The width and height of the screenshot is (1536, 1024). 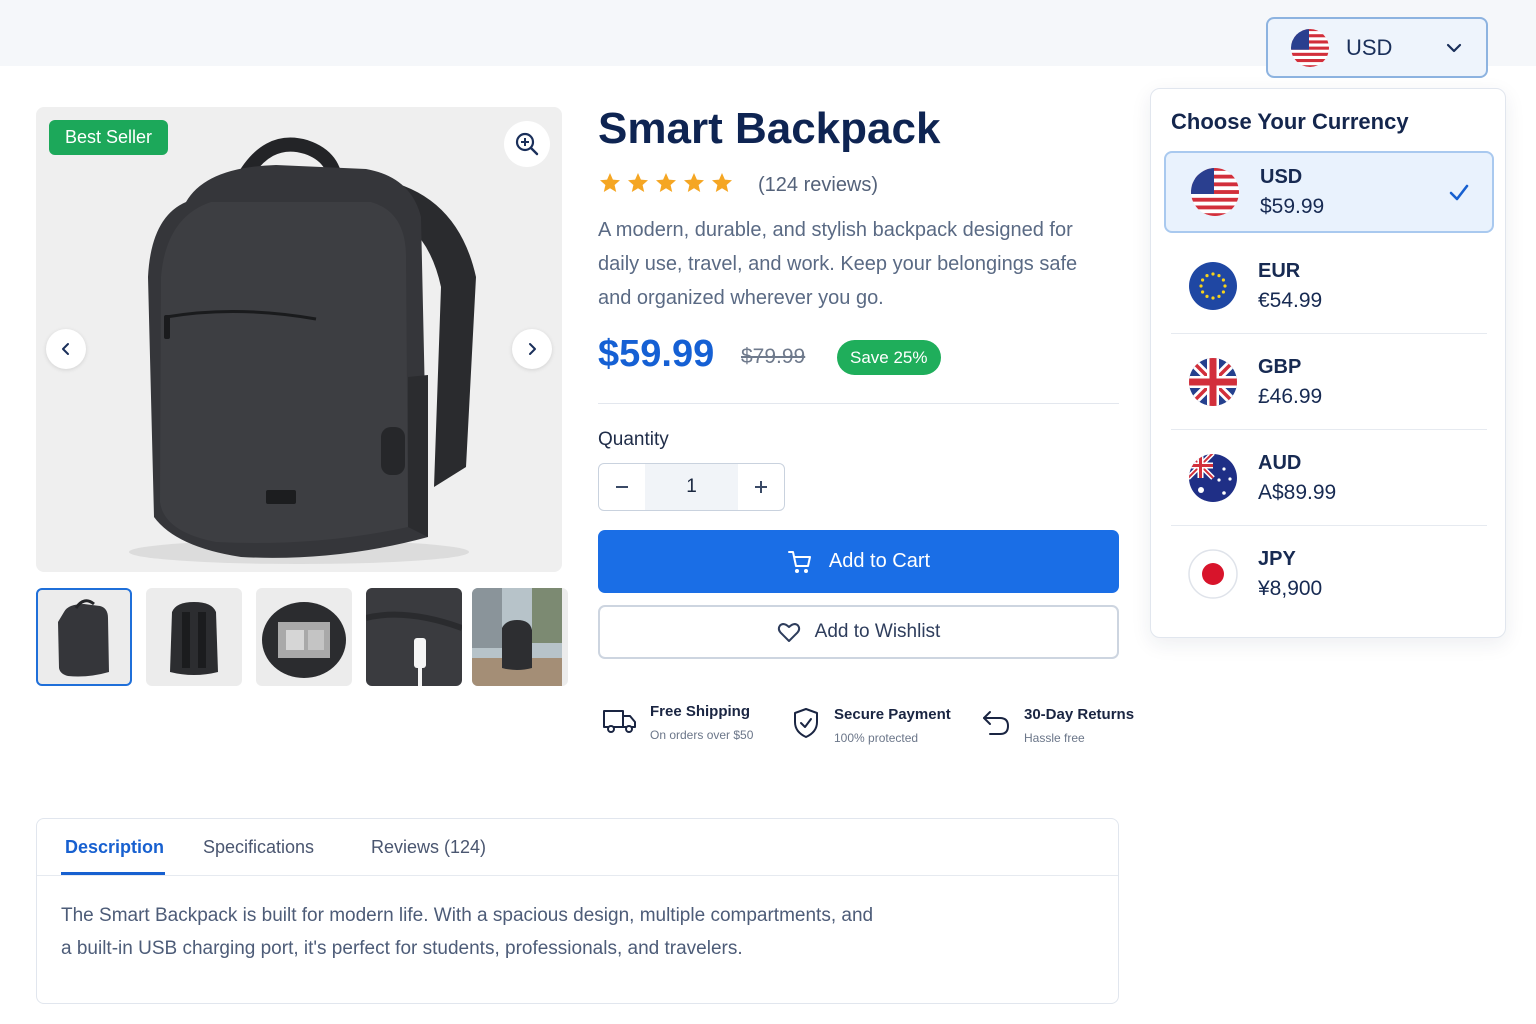 What do you see at coordinates (414, 637) in the screenshot?
I see `thumbnail-usb-port` at bounding box center [414, 637].